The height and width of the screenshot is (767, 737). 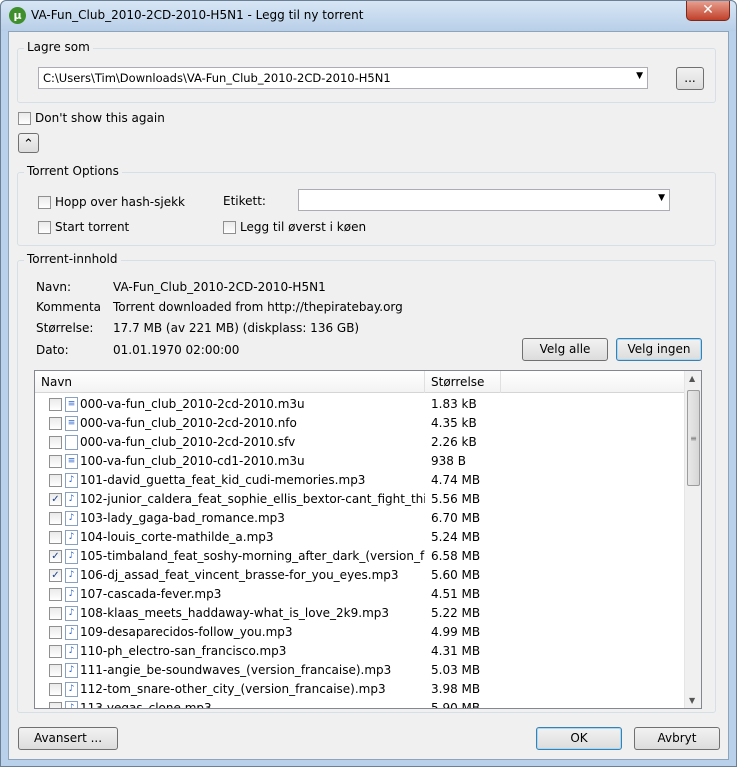 I want to click on file-row: ♪ 104-louis_corte-mathilde_a.mp3 5.24 MB, so click(x=360, y=537).